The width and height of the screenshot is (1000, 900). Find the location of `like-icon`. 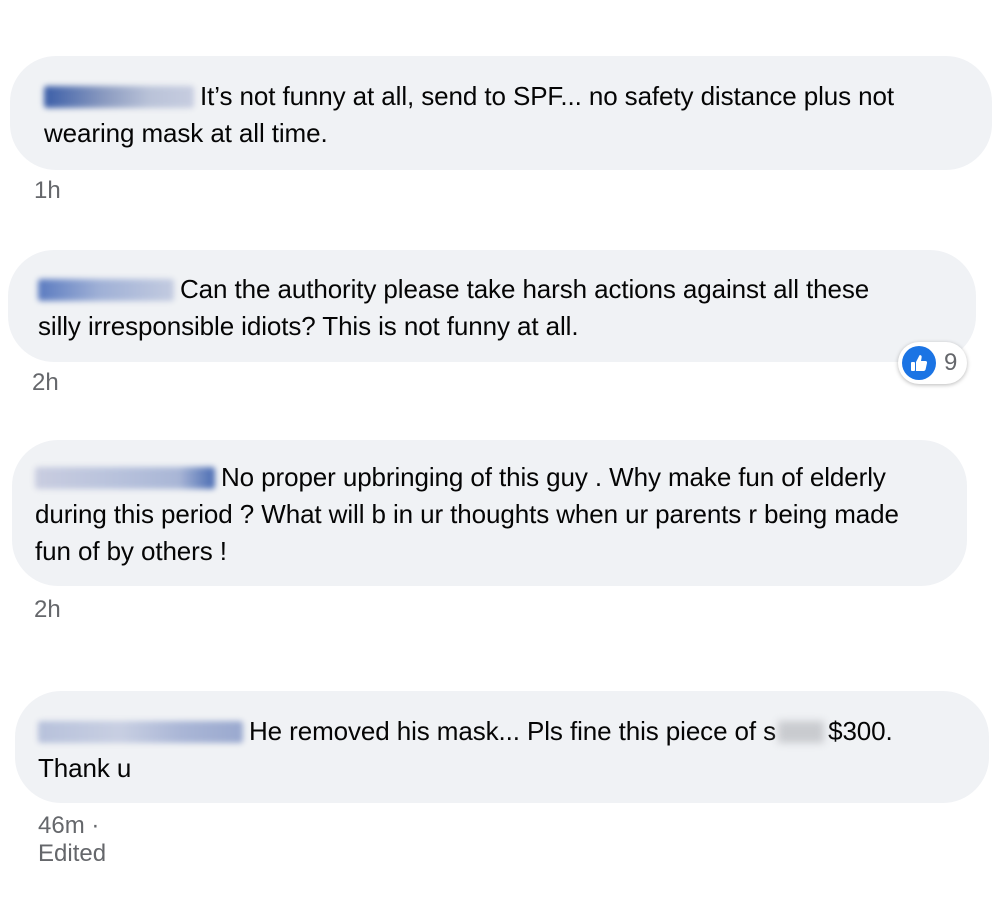

like-icon is located at coordinates (919, 363).